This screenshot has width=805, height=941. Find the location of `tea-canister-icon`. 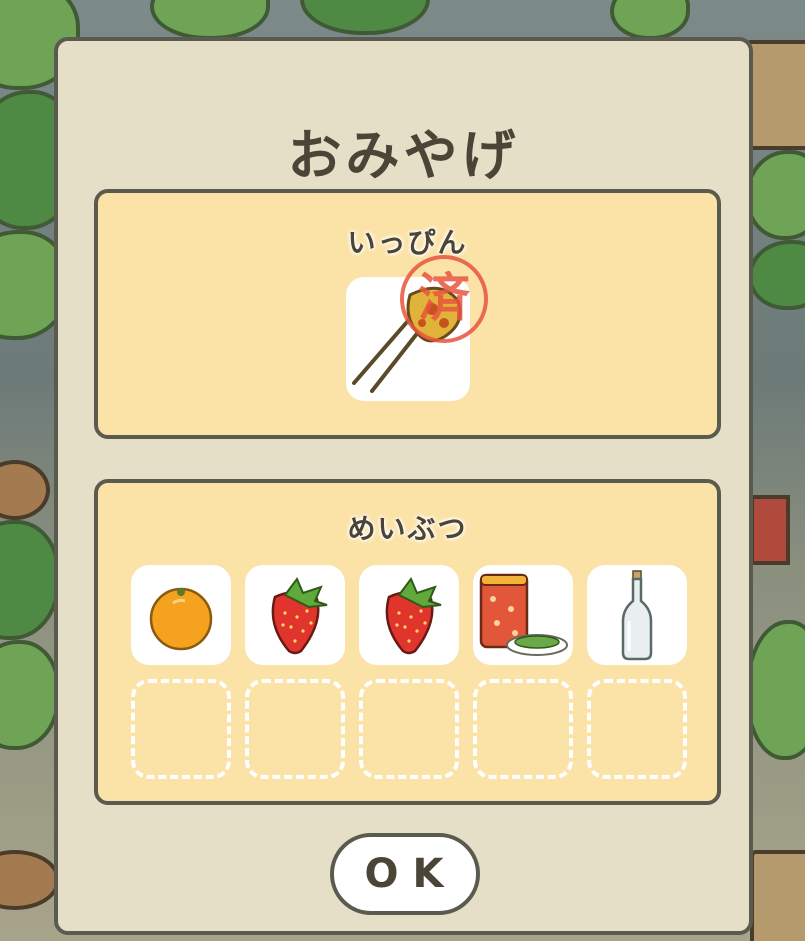

tea-canister-icon is located at coordinates (523, 614).